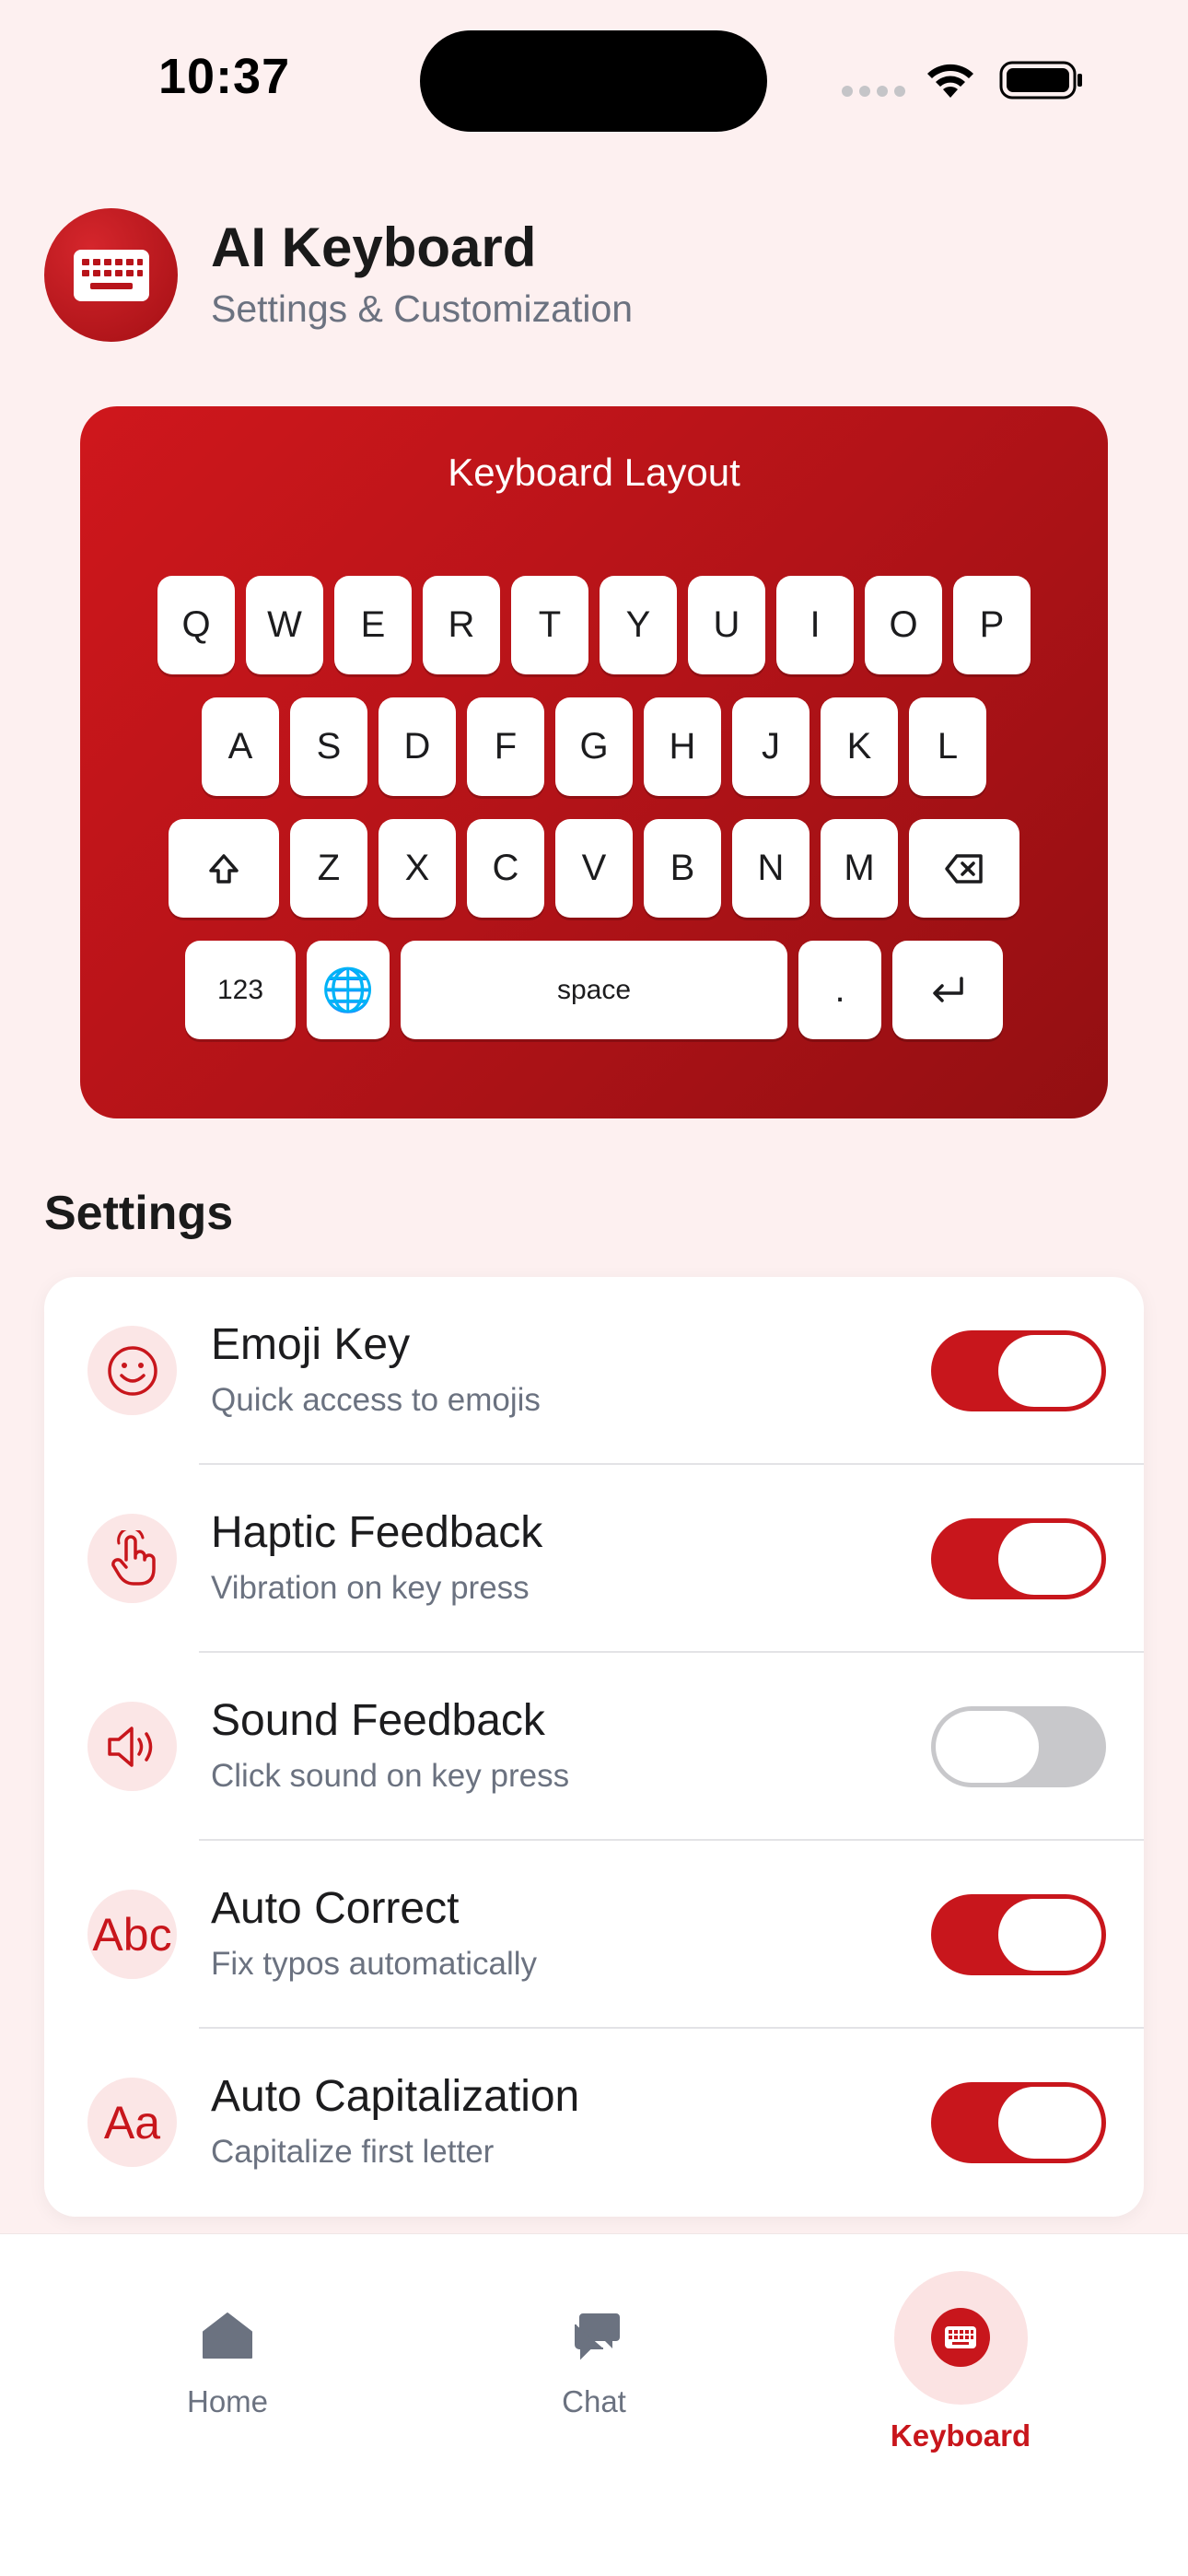 Image resolution: width=1188 pixels, height=2576 pixels. Describe the element at coordinates (132, 1558) in the screenshot. I see `tap-hand-icon` at that location.